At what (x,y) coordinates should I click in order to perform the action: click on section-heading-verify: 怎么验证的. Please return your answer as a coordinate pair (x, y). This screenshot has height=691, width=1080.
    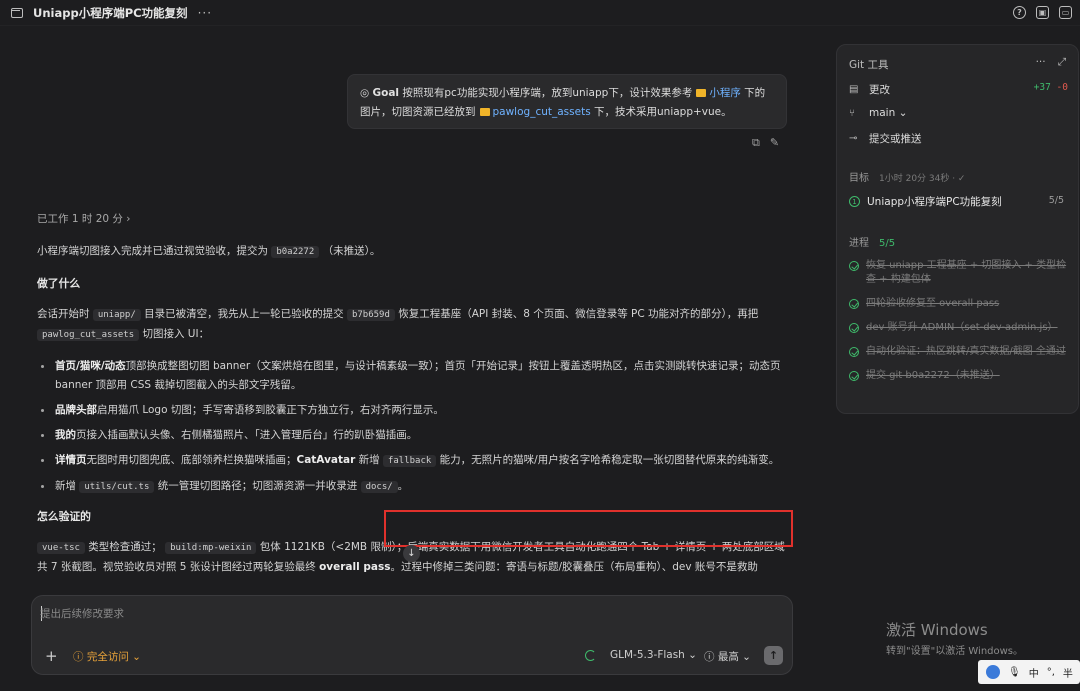
    Looking at the image, I should click on (64, 516).